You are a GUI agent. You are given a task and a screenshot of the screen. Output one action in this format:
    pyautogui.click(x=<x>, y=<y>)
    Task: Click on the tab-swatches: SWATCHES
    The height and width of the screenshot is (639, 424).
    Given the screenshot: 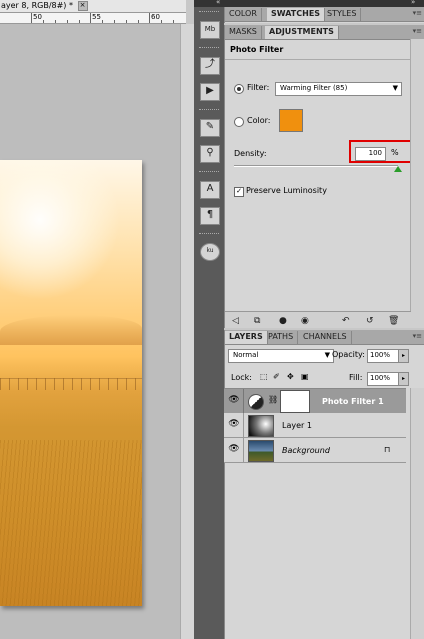 What is the action you would take?
    pyautogui.click(x=296, y=14)
    